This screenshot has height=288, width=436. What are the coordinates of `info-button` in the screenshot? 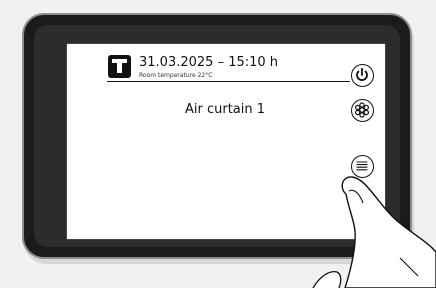 It's located at (362, 205).